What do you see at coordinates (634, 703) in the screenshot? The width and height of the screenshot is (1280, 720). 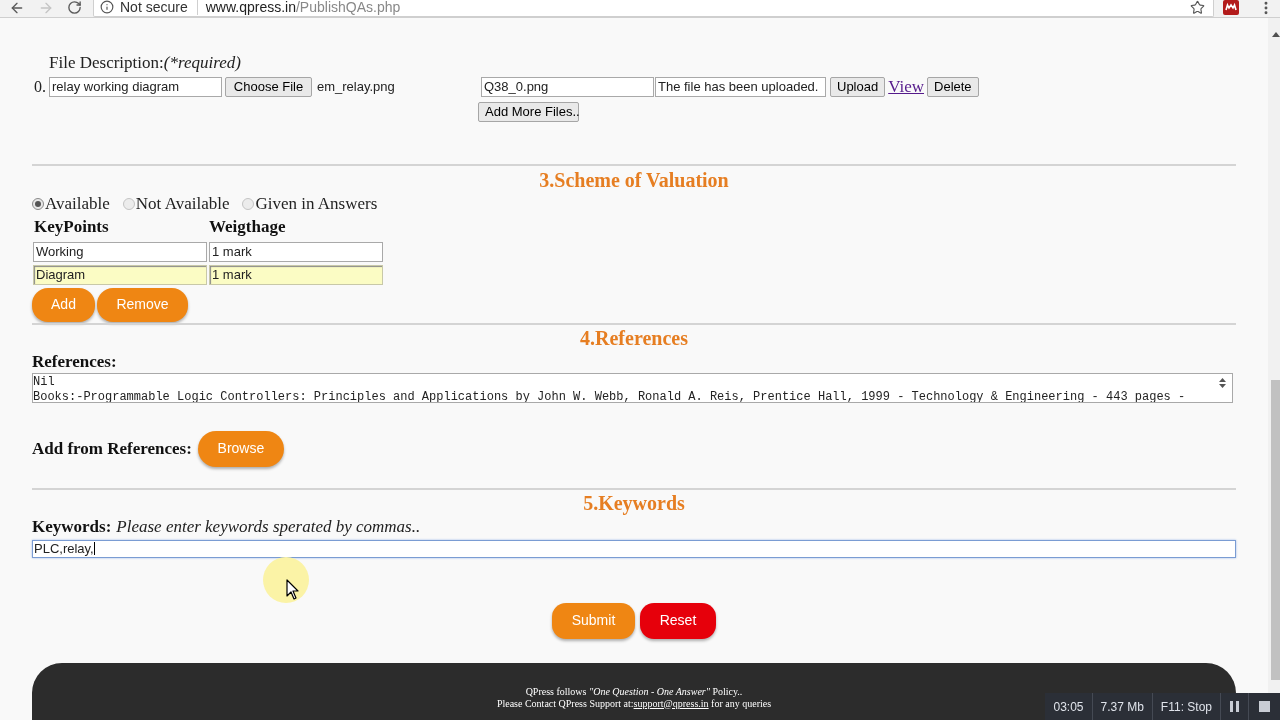 I see `support-contact-text: Please Contact QPress Support at:support@qpress.in for any queries` at bounding box center [634, 703].